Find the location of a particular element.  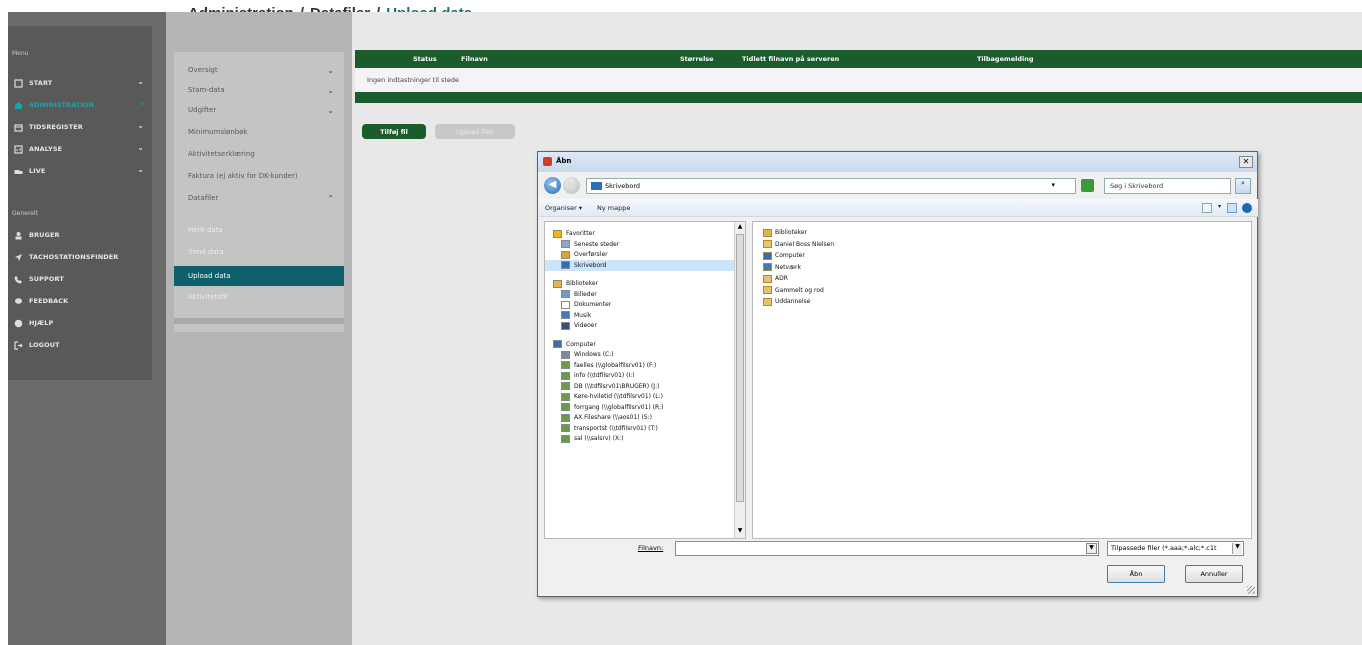

column-header-filnavn: Filnavn is located at coordinates (474, 59).